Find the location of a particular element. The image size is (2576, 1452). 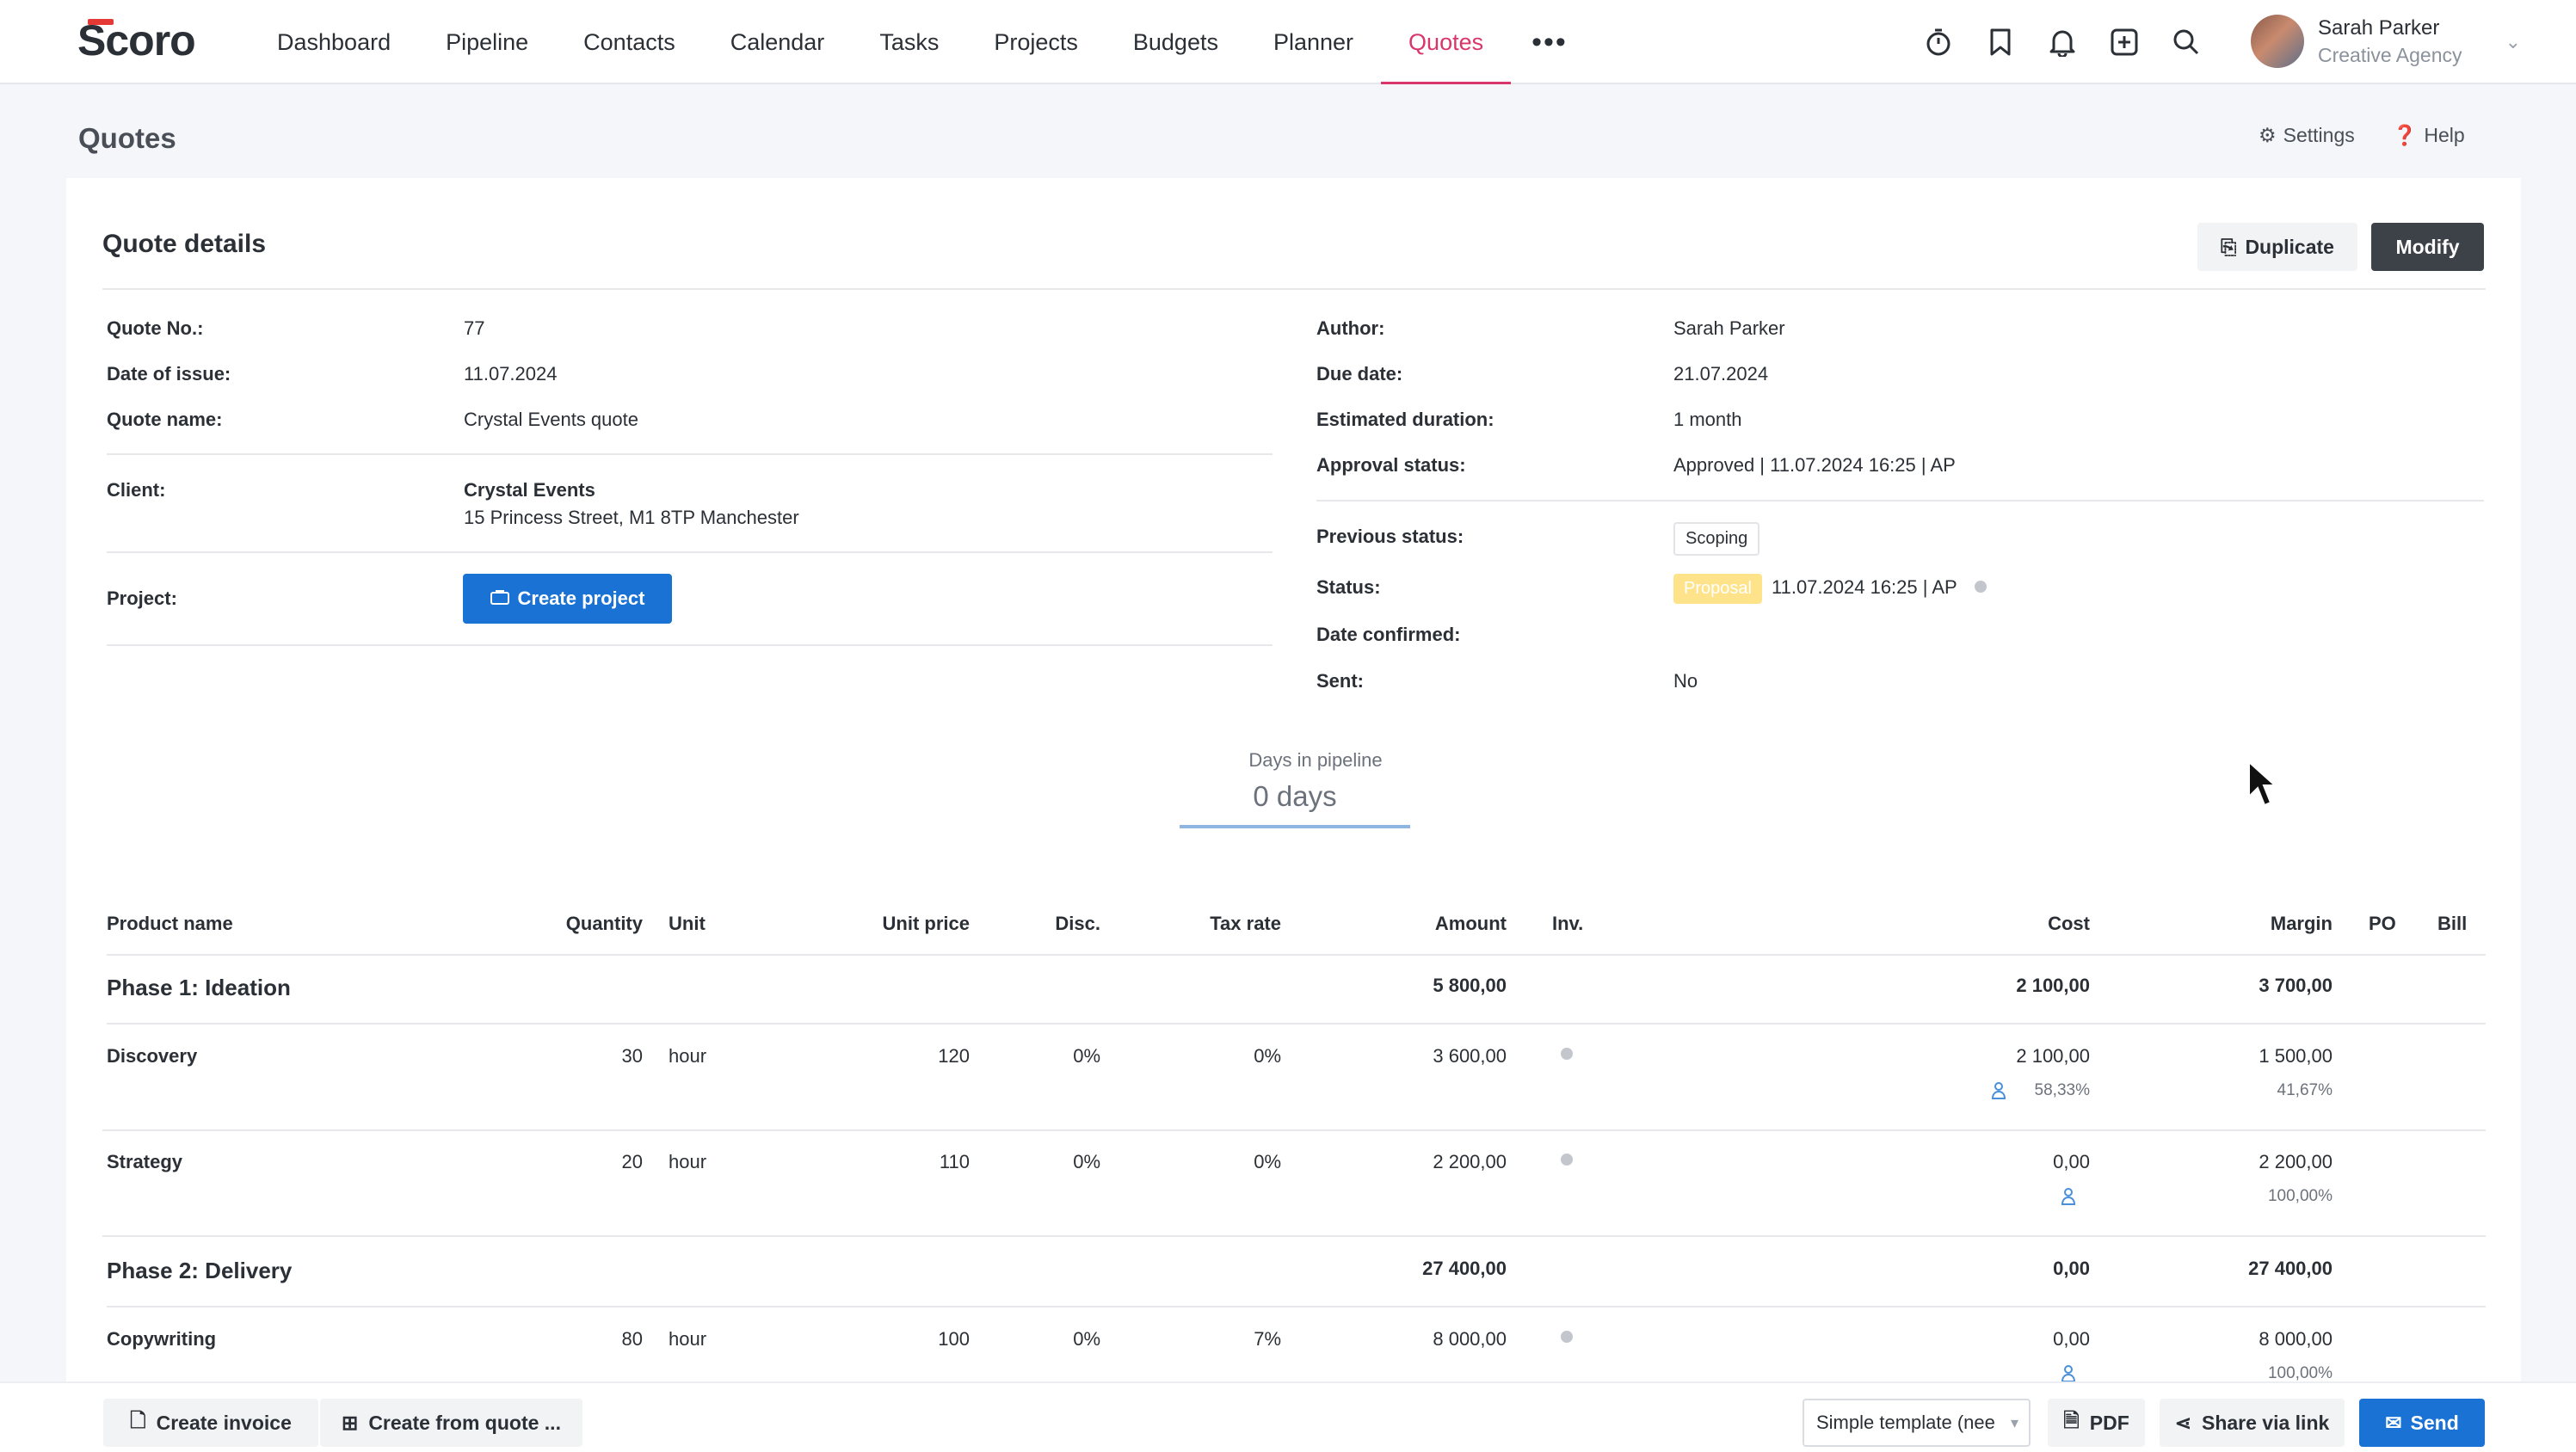

strategy-tax: 0% is located at coordinates (1267, 1161).